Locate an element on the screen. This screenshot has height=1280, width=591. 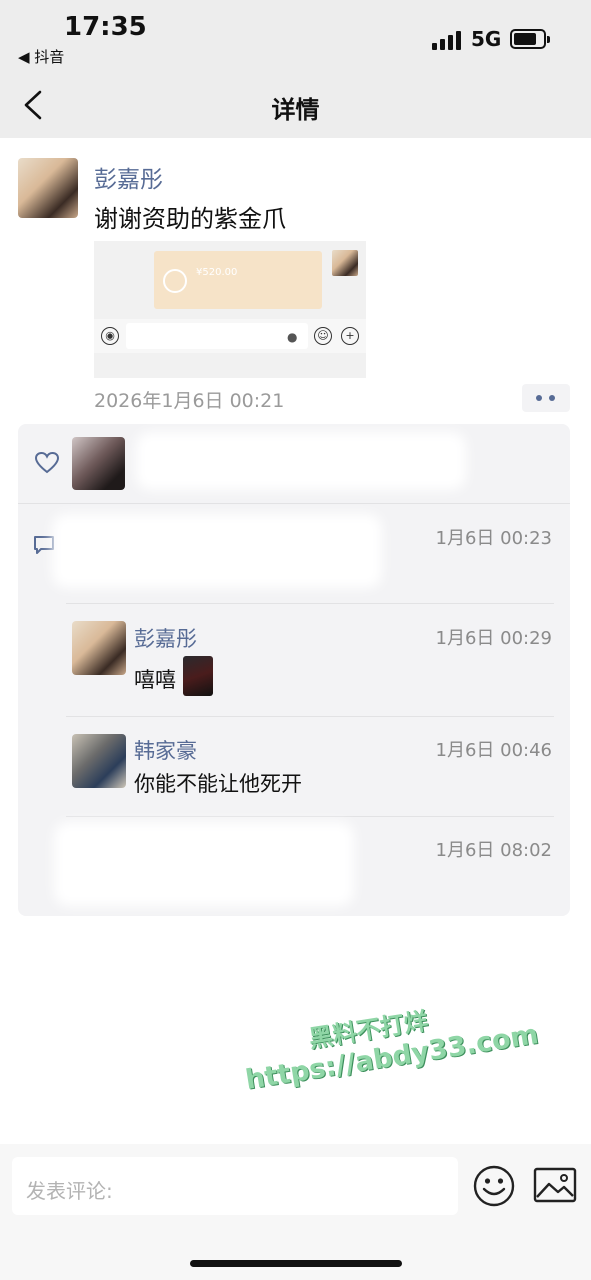
transfer-card: ¥520.00 is located at coordinates (238, 280).